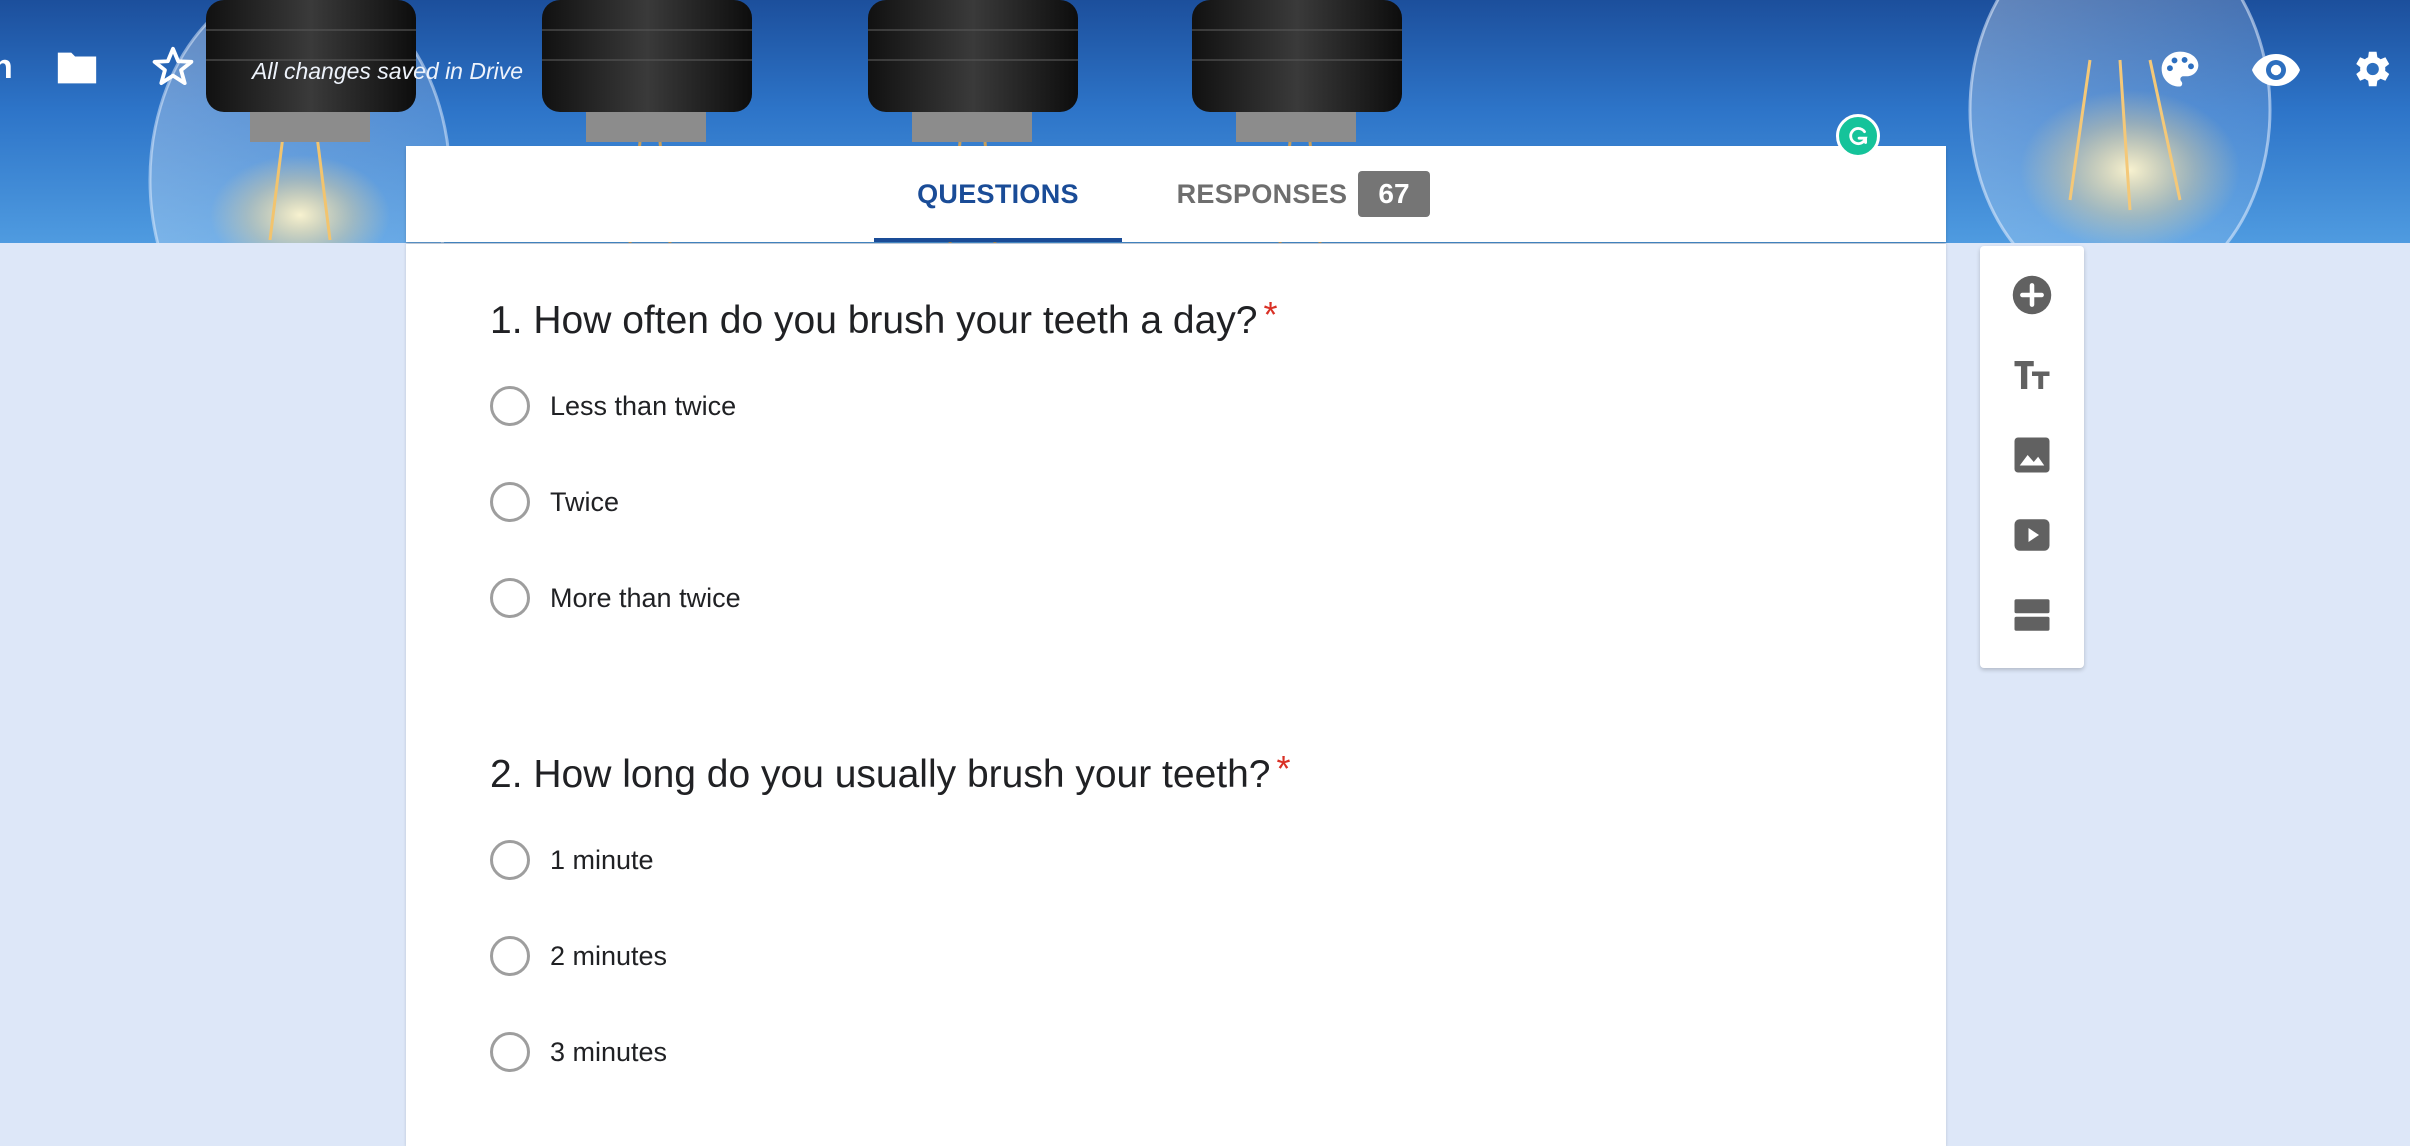  I want to click on palette-icon, so click(2180, 70).